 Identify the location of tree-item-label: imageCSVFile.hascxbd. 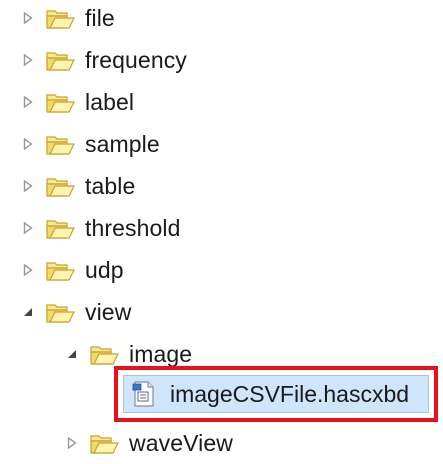
(290, 393).